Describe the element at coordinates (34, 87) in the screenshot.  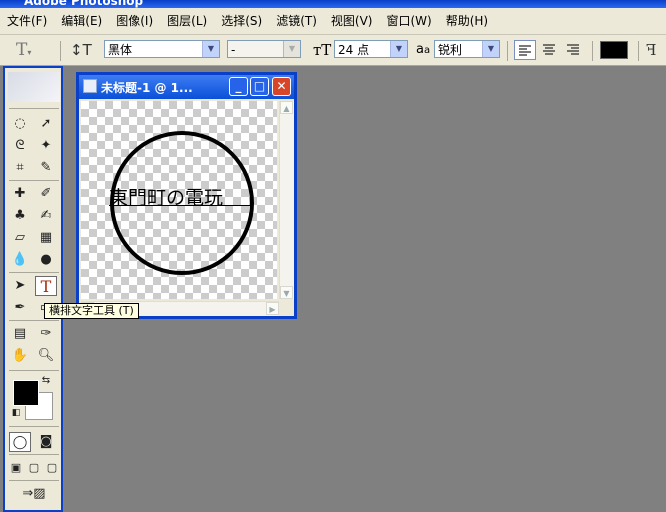
I see `photoshop-feather-icon` at that location.